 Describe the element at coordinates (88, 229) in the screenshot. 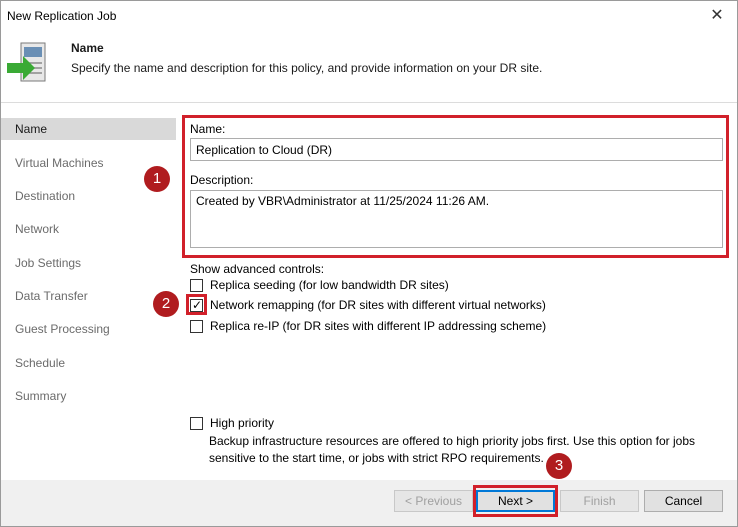

I see `sidebar-item-network: Network` at that location.